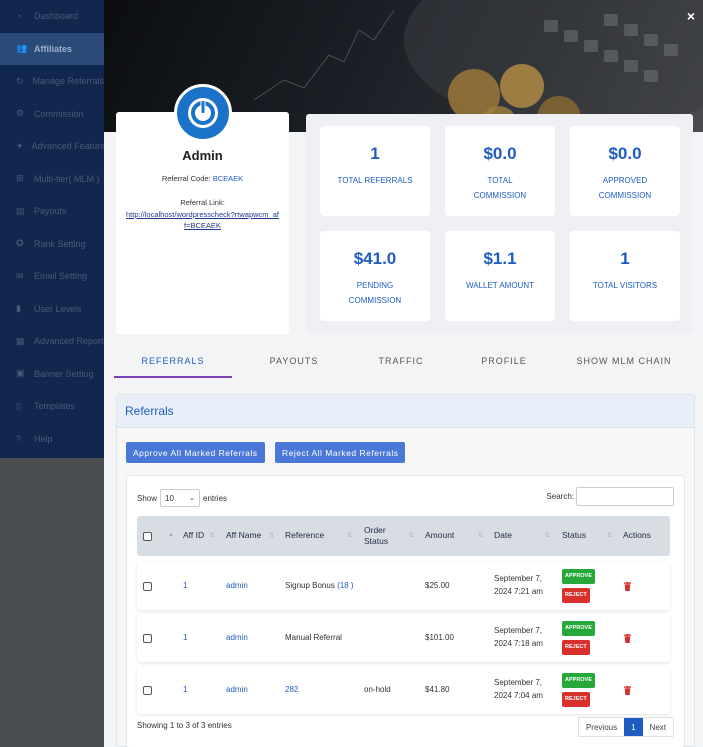 The image size is (703, 747). What do you see at coordinates (52, 81) in the screenshot?
I see `sidebar-item-manage-referrals: ↻ Manage Referrals` at bounding box center [52, 81].